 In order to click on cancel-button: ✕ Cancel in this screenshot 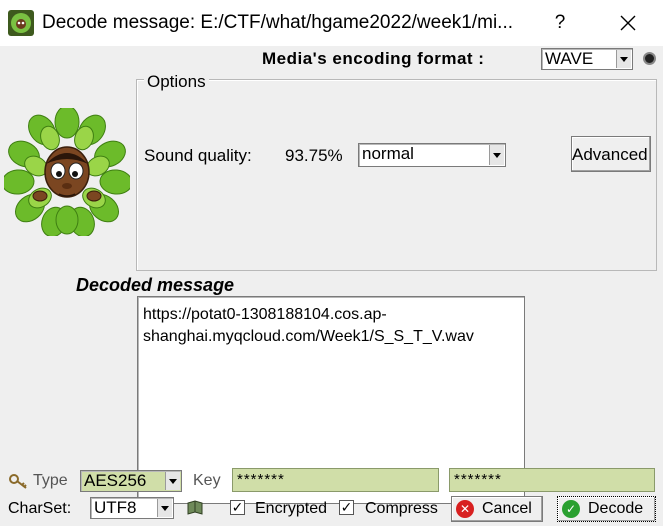, I will do `click(497, 509)`.